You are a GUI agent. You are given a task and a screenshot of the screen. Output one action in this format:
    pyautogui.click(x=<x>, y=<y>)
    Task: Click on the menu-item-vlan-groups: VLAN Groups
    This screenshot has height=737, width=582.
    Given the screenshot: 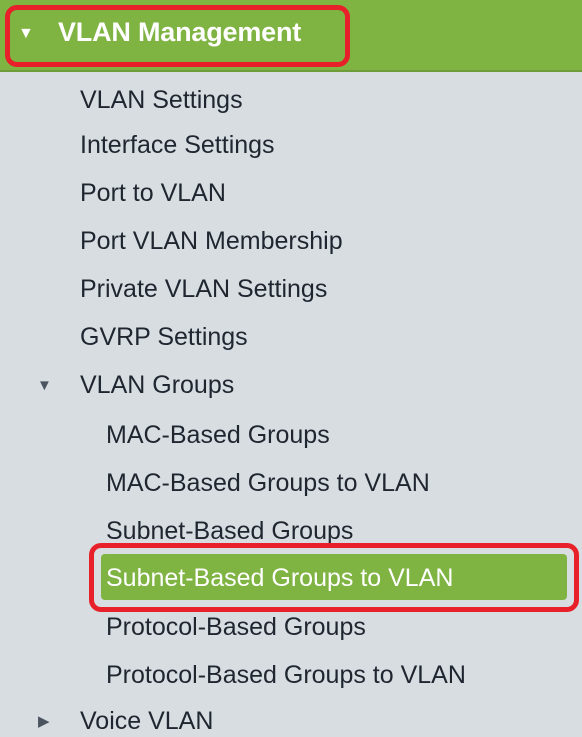 What is the action you would take?
    pyautogui.click(x=157, y=385)
    